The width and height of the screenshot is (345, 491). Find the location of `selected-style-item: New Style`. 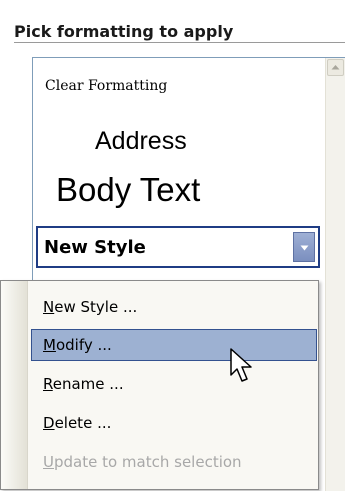

selected-style-item: New Style is located at coordinates (178, 247).